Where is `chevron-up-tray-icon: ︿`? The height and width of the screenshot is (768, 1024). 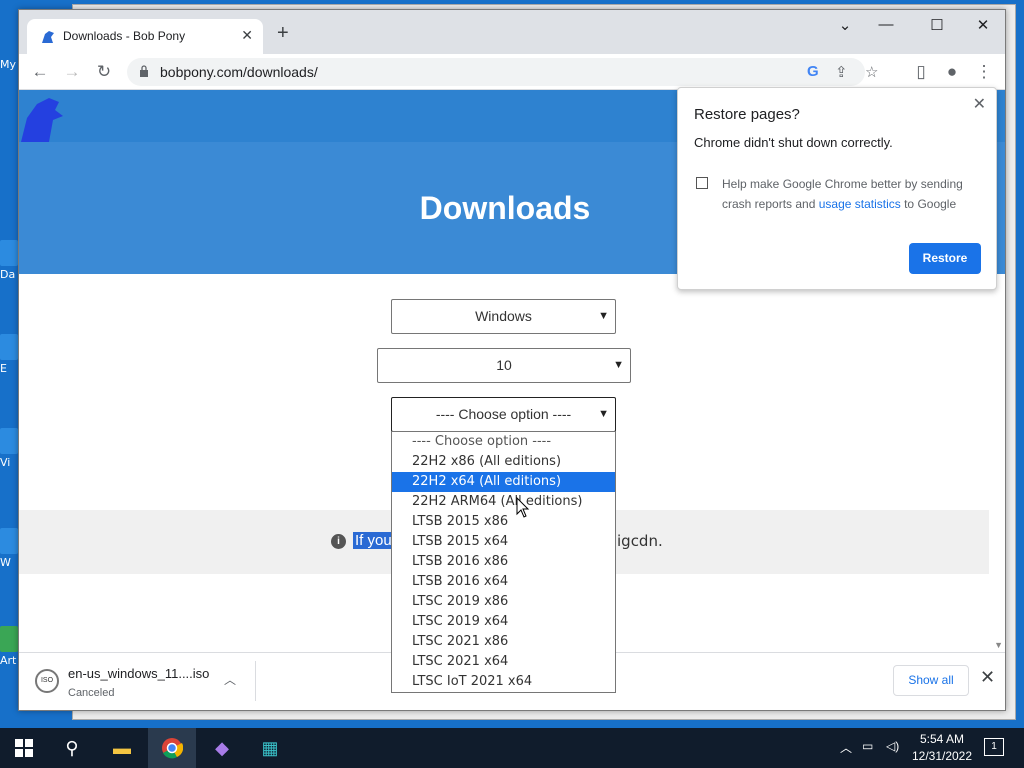 chevron-up-tray-icon: ︿ is located at coordinates (846, 747).